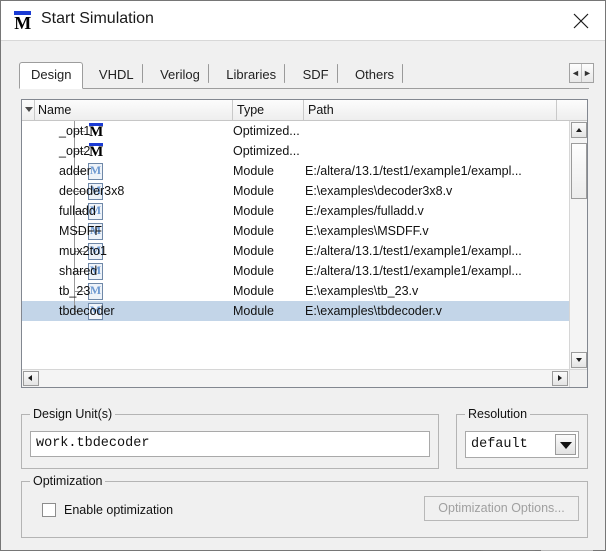 The height and width of the screenshot is (551, 606). I want to click on list-vertical-scrollbar, so click(578, 245).